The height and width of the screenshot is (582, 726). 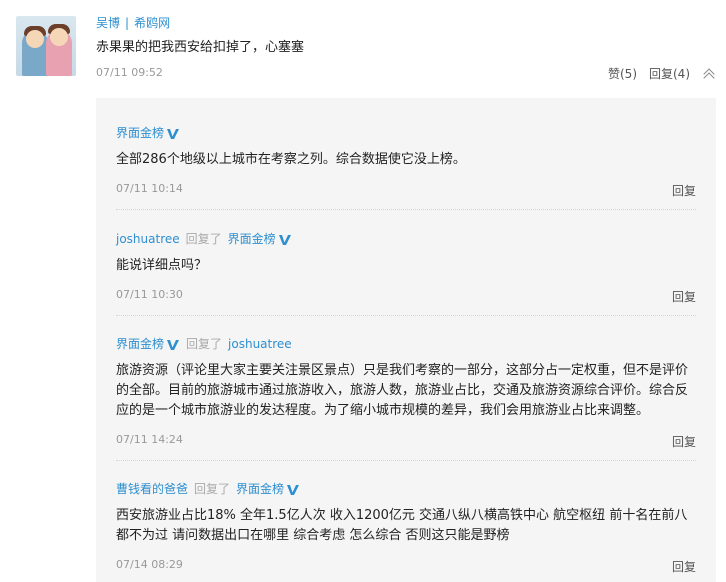 What do you see at coordinates (149, 439) in the screenshot?
I see `reply-time: 07/11 14:24` at bounding box center [149, 439].